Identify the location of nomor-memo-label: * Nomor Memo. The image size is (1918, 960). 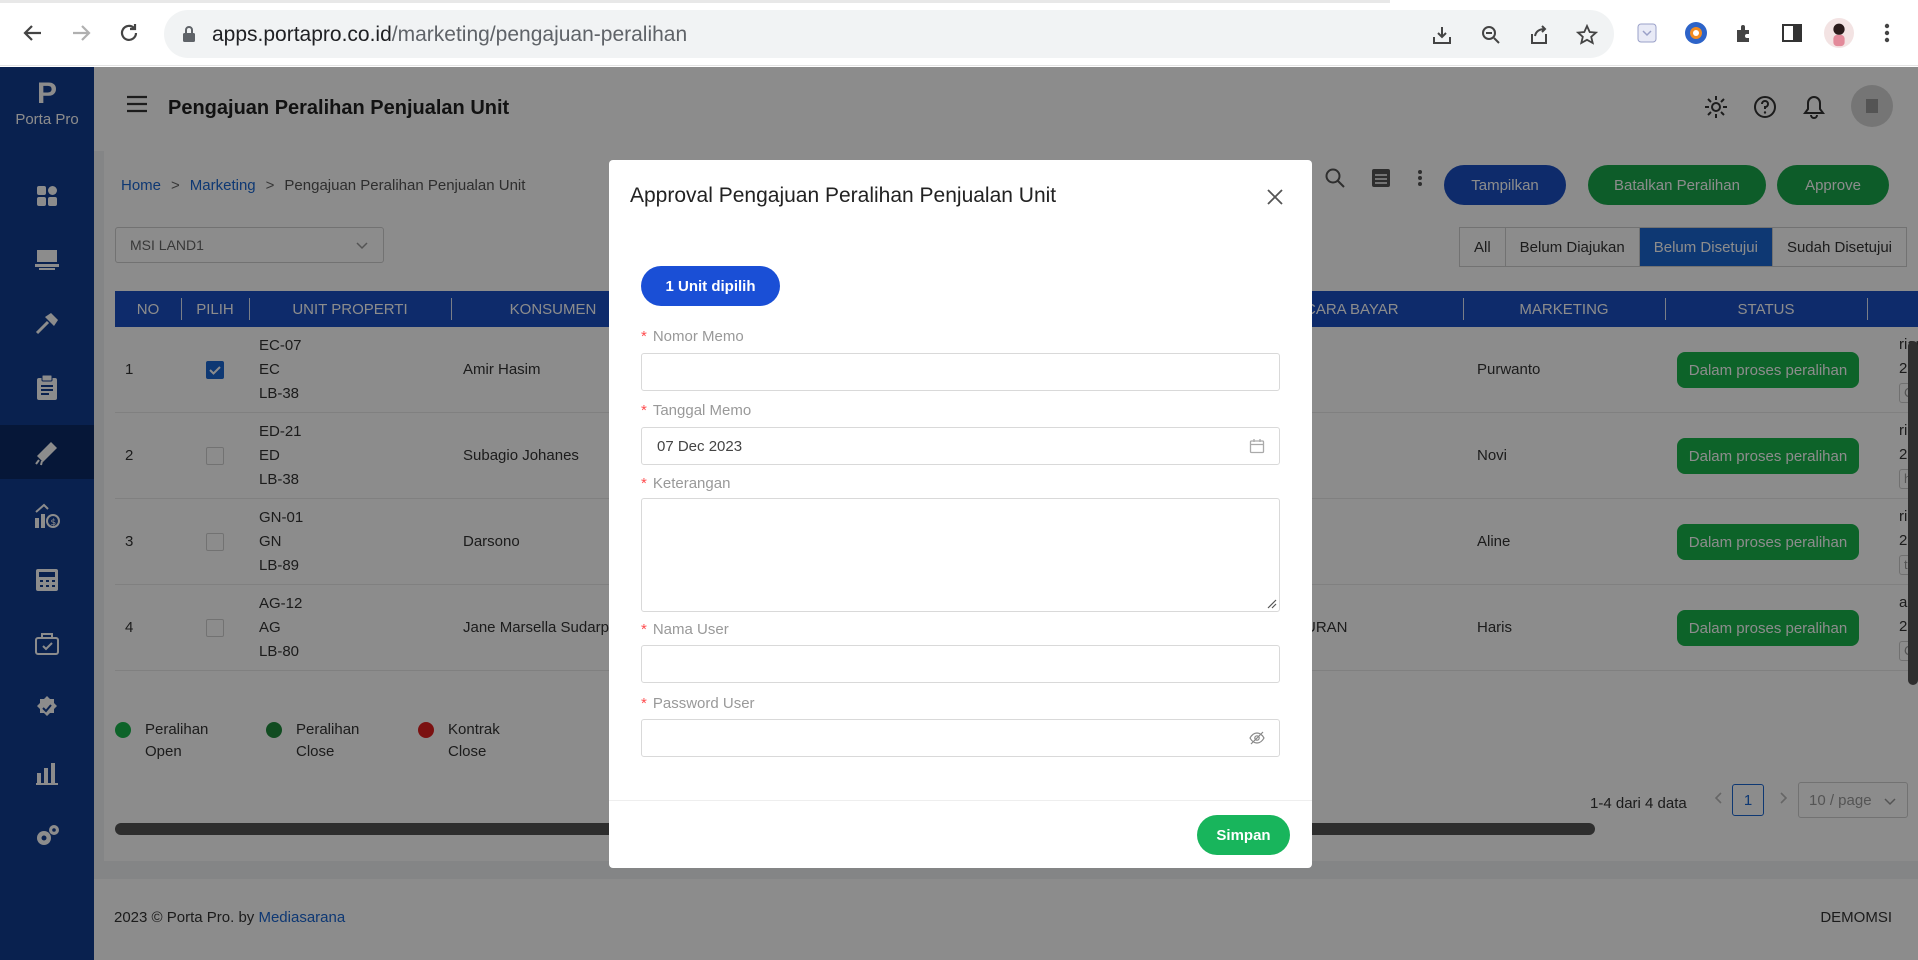
(692, 336).